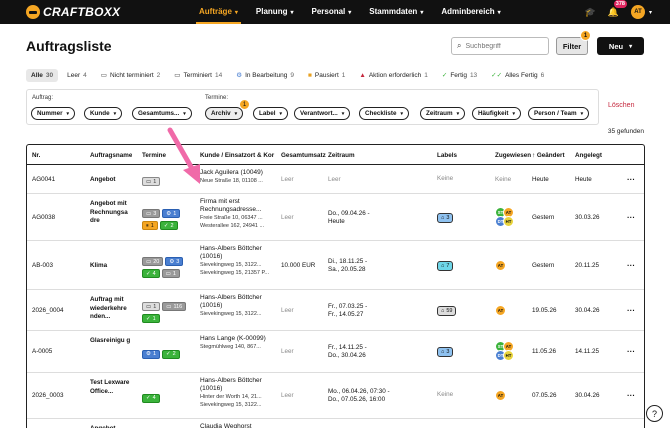  What do you see at coordinates (239, 425) in the screenshot?
I see `customer-name: Claudia Weghorst` at bounding box center [239, 425].